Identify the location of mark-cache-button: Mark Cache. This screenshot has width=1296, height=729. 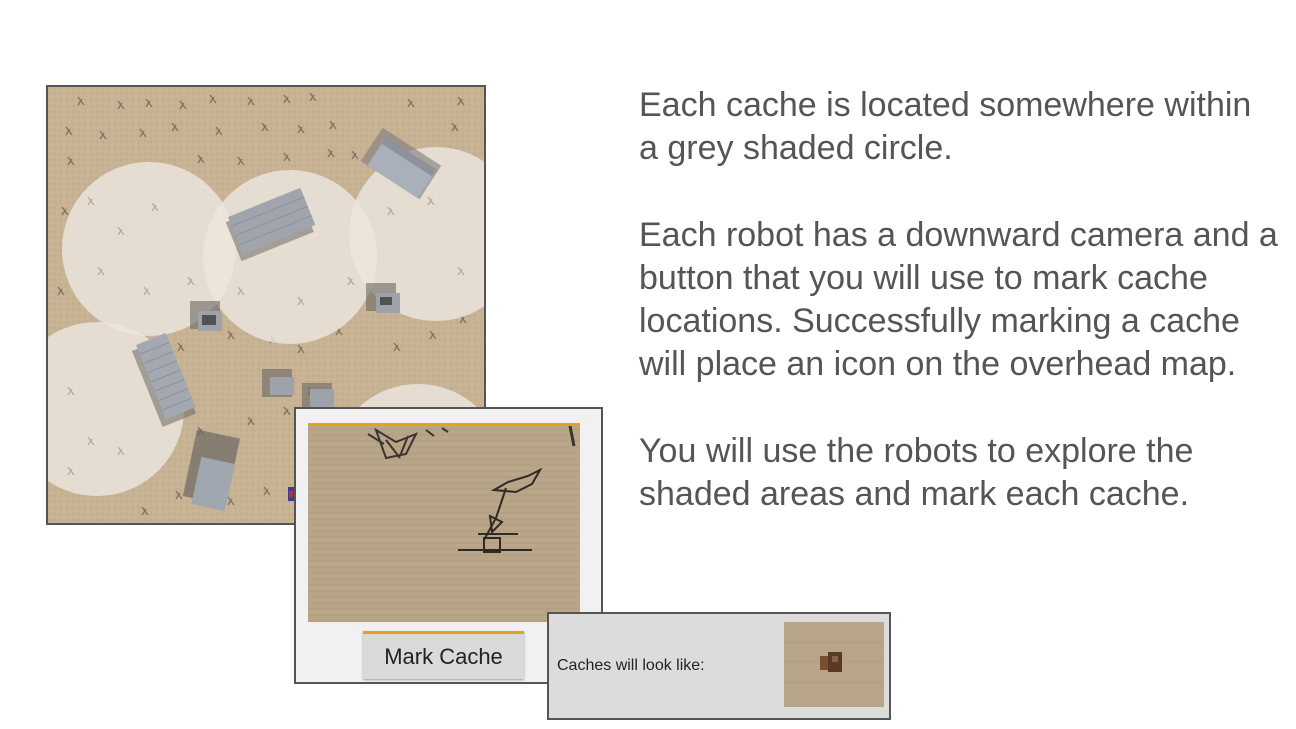
(443, 655).